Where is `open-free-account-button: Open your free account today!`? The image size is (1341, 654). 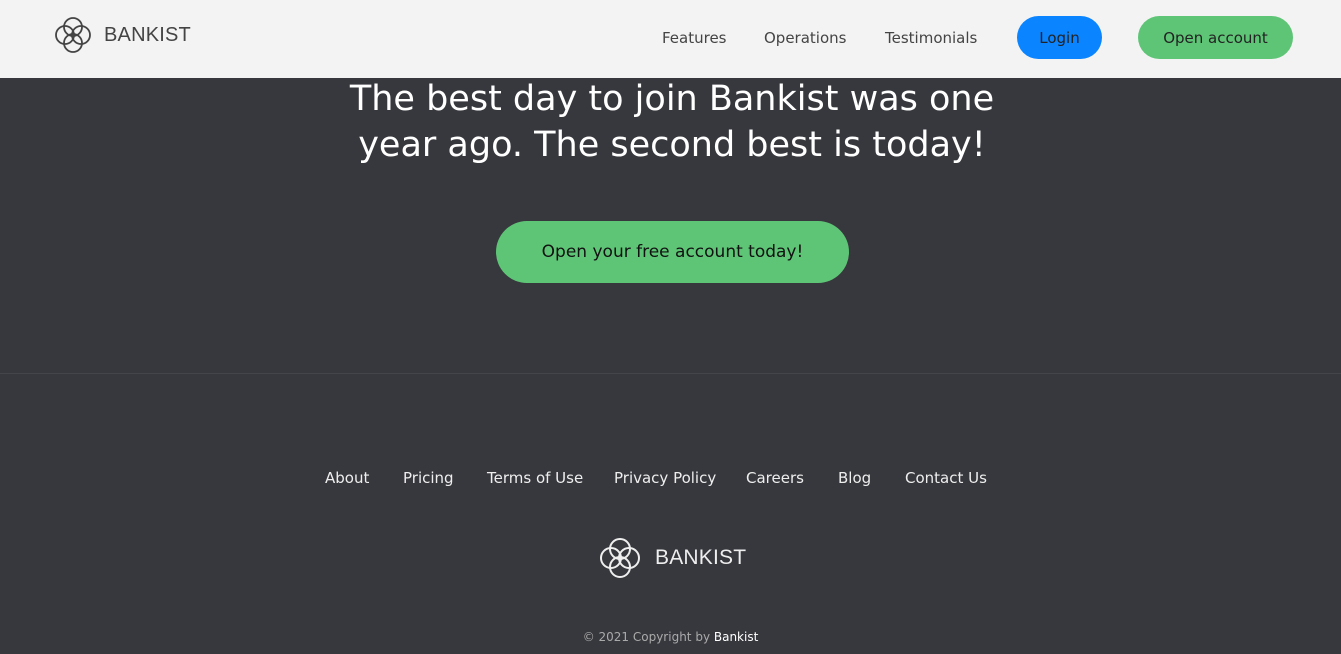
open-free-account-button: Open your free account today! is located at coordinates (672, 252).